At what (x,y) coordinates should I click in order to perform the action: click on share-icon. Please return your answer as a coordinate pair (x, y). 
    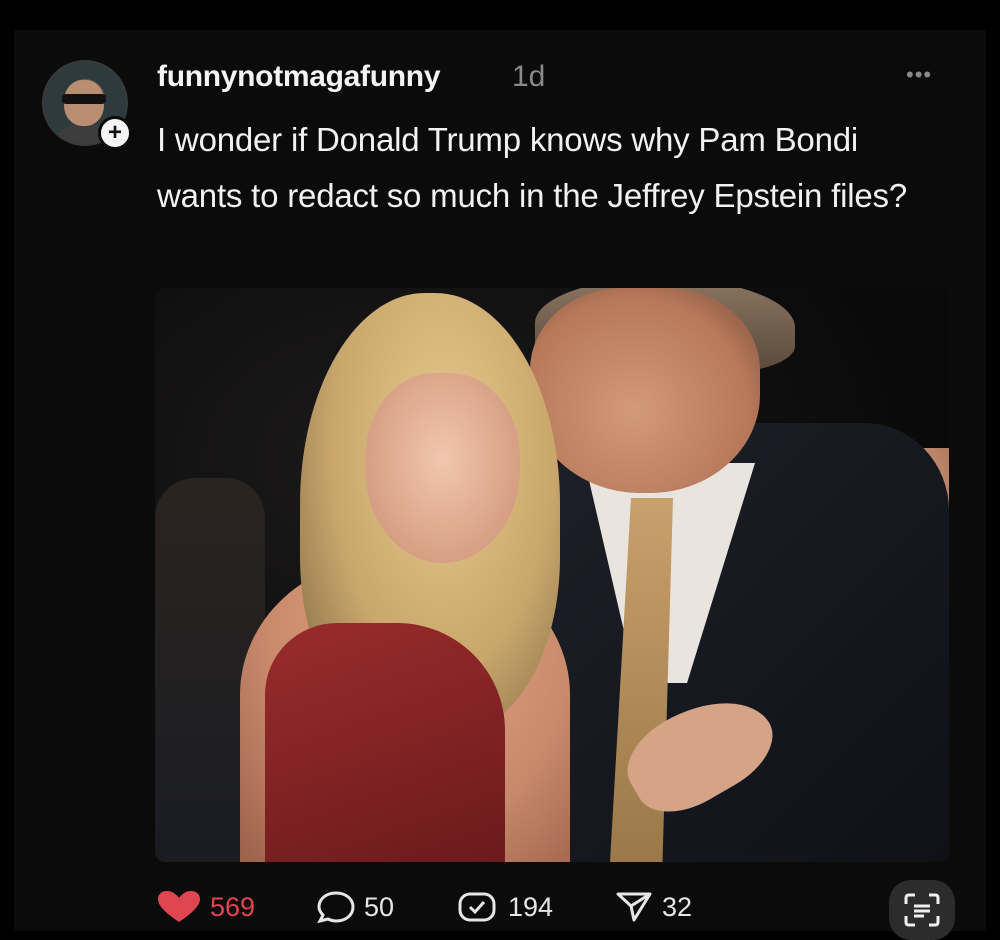
    Looking at the image, I should click on (634, 907).